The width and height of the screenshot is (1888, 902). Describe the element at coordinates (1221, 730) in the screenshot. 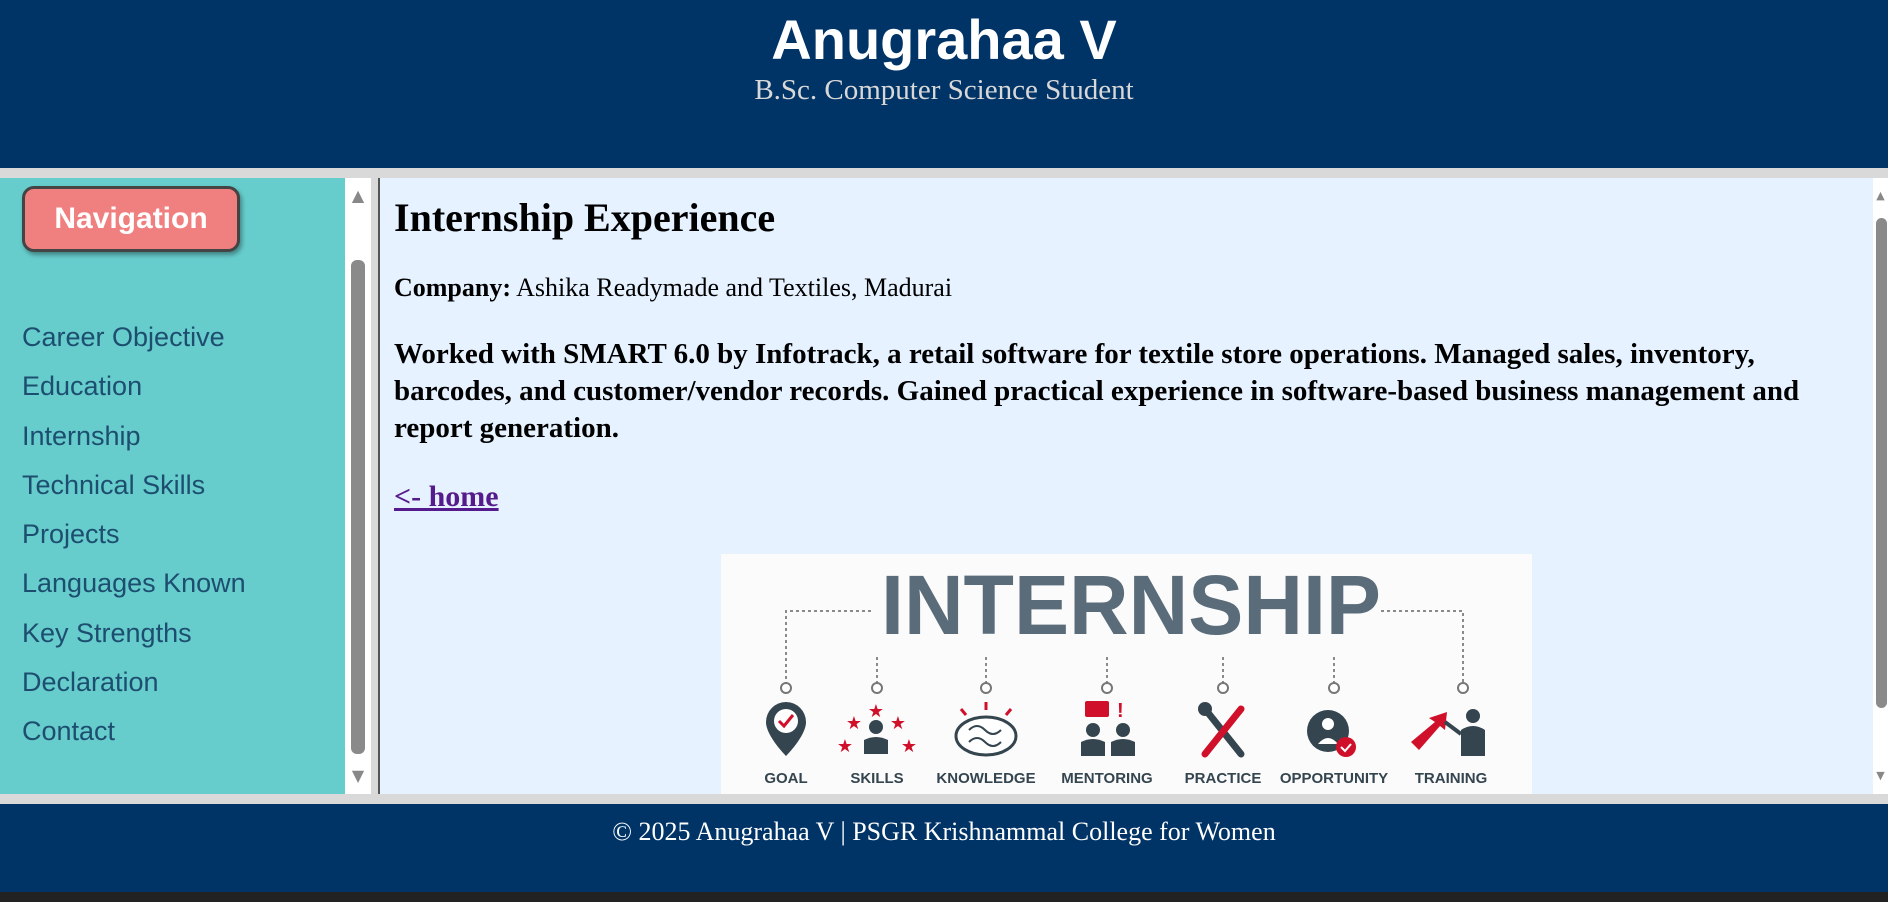

I see `practice-tools-icon` at that location.